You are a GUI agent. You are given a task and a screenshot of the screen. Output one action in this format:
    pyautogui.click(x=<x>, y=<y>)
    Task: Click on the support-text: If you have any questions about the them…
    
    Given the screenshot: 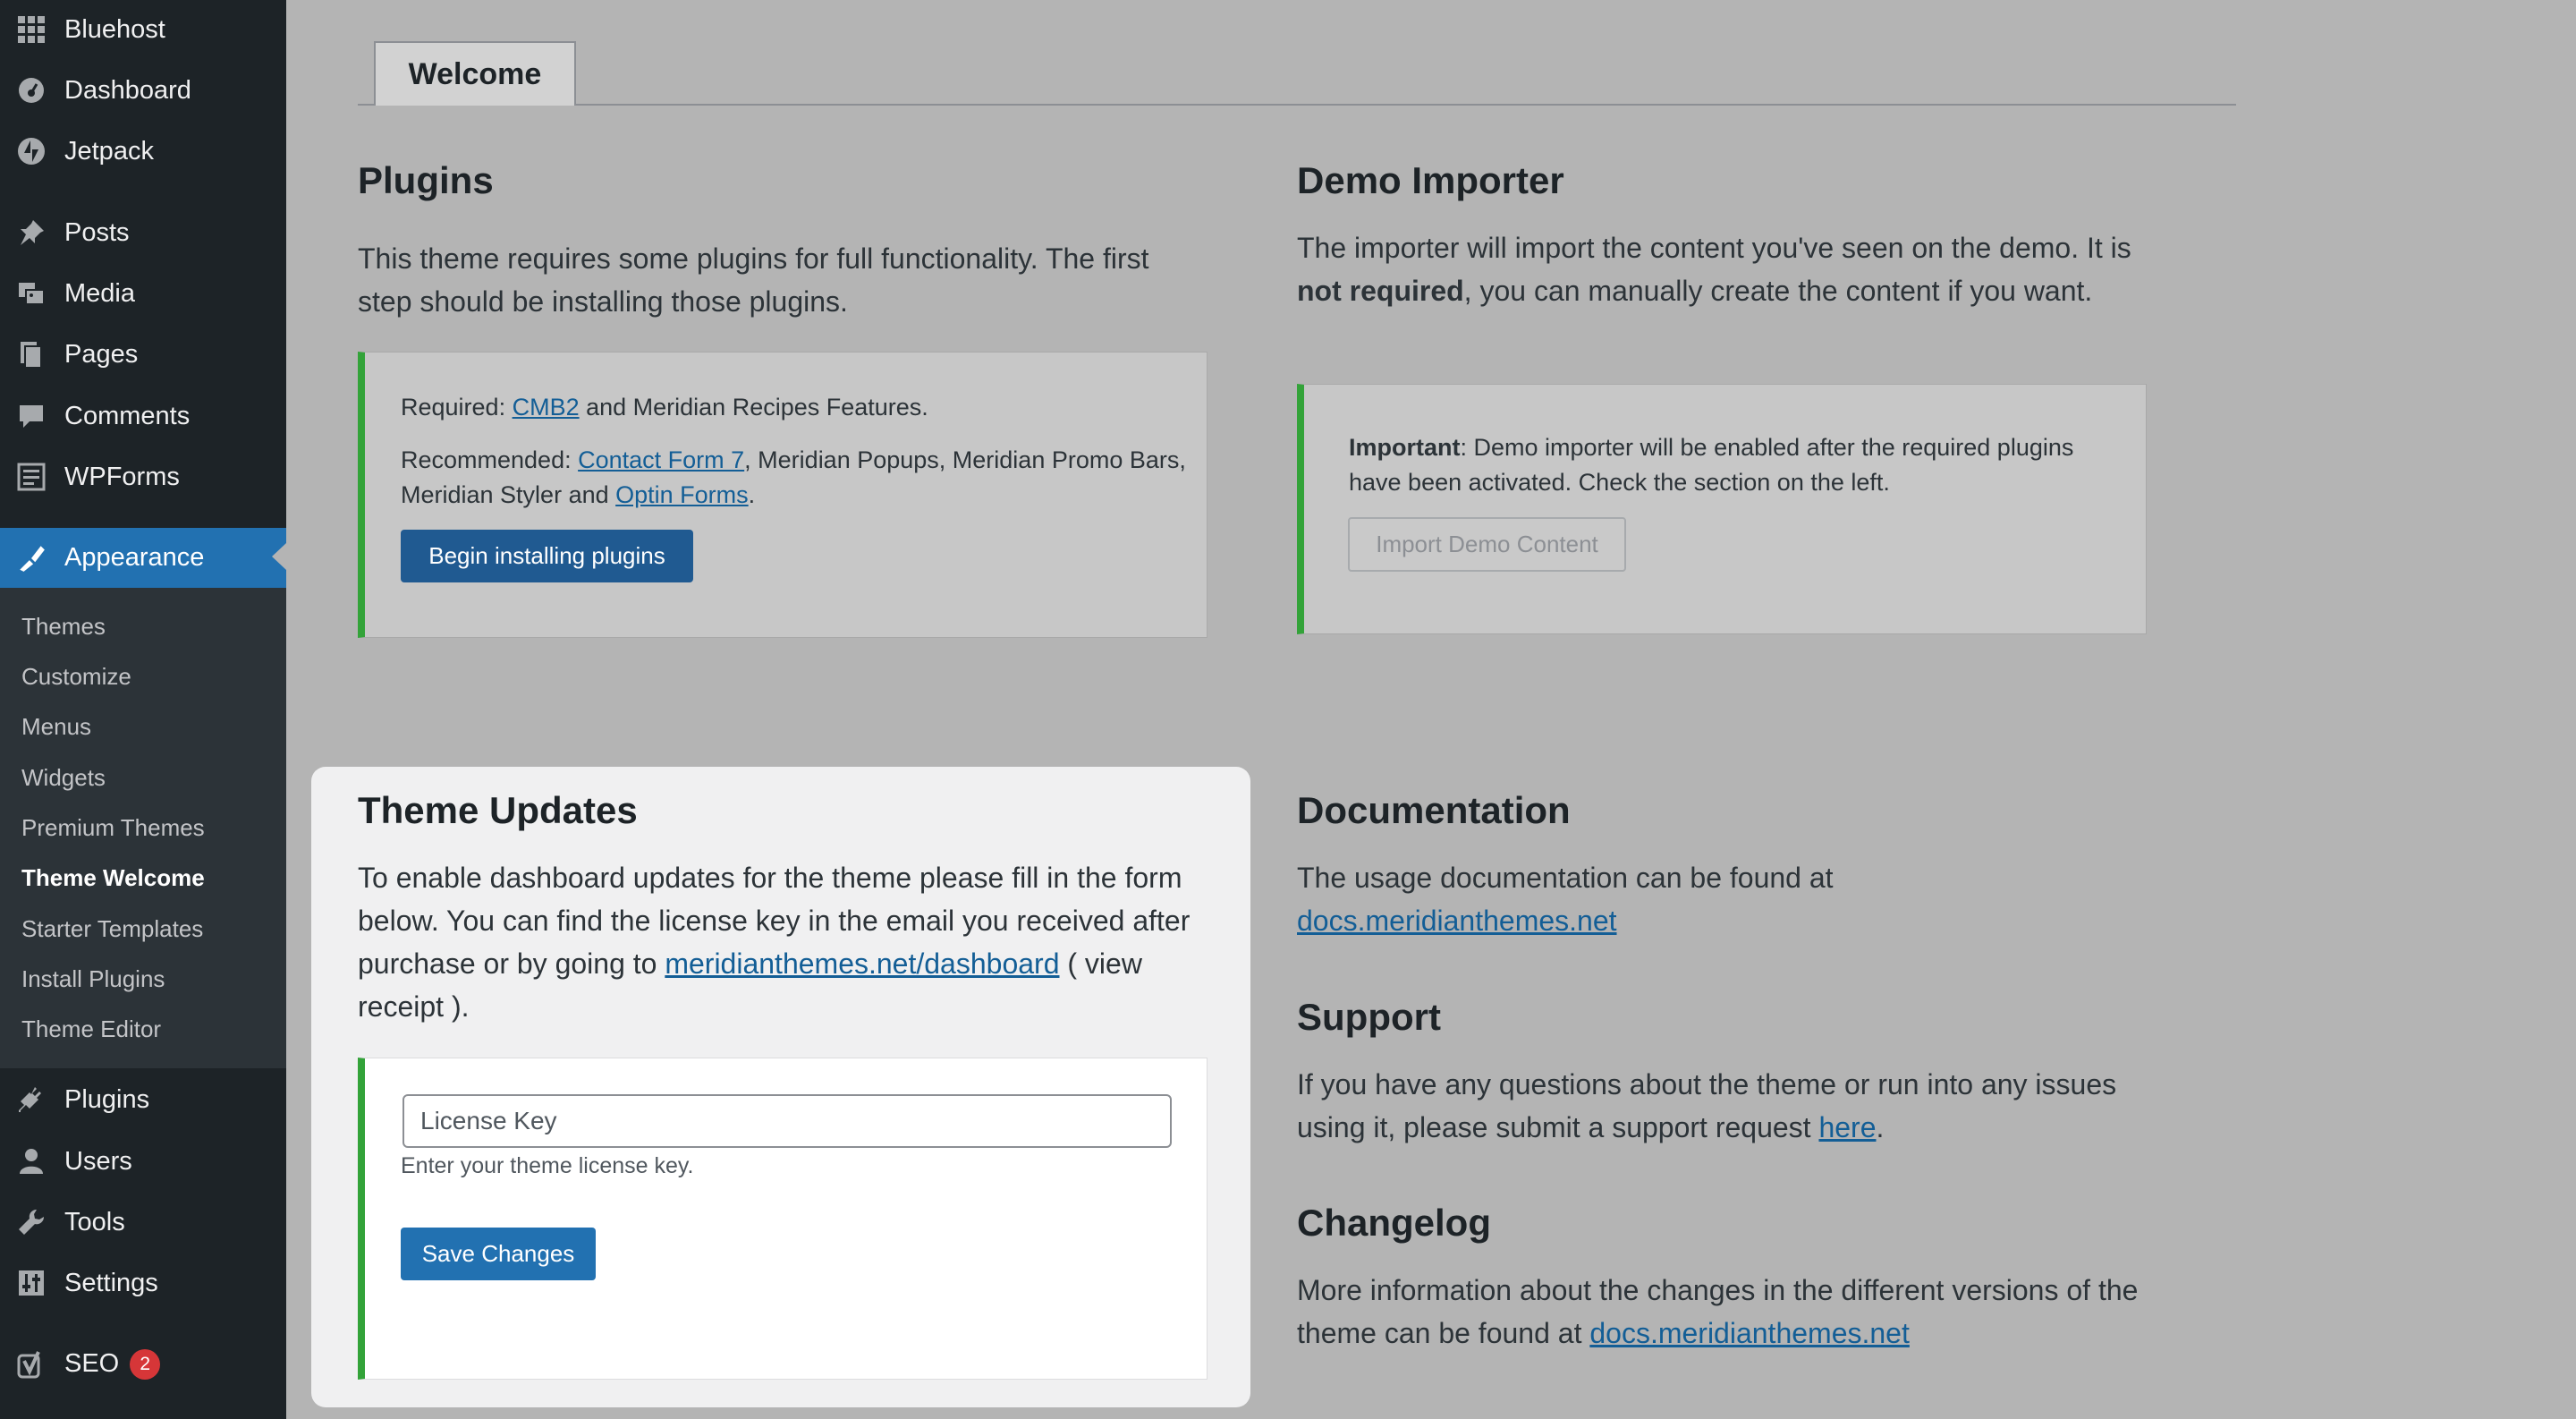 What is the action you would take?
    pyautogui.click(x=1726, y=1106)
    